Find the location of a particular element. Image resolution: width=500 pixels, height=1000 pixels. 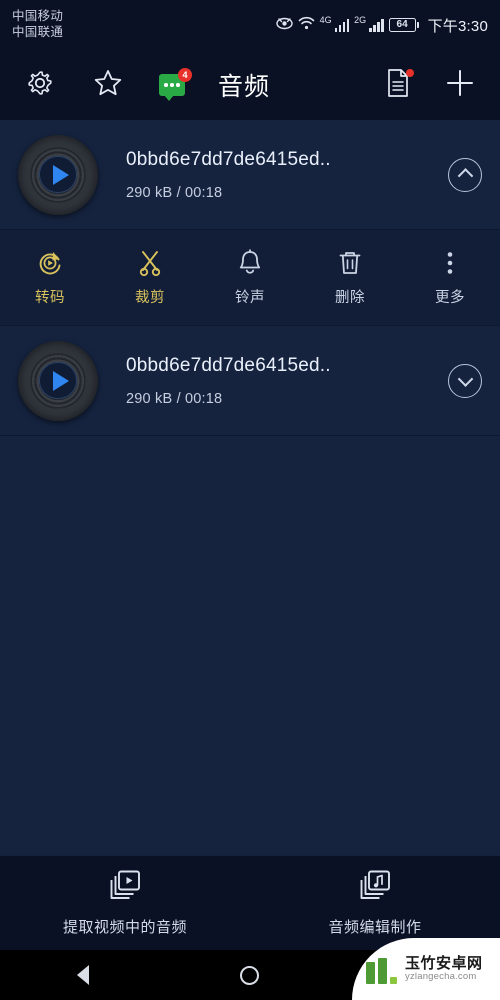

add-button is located at coordinates (460, 85).